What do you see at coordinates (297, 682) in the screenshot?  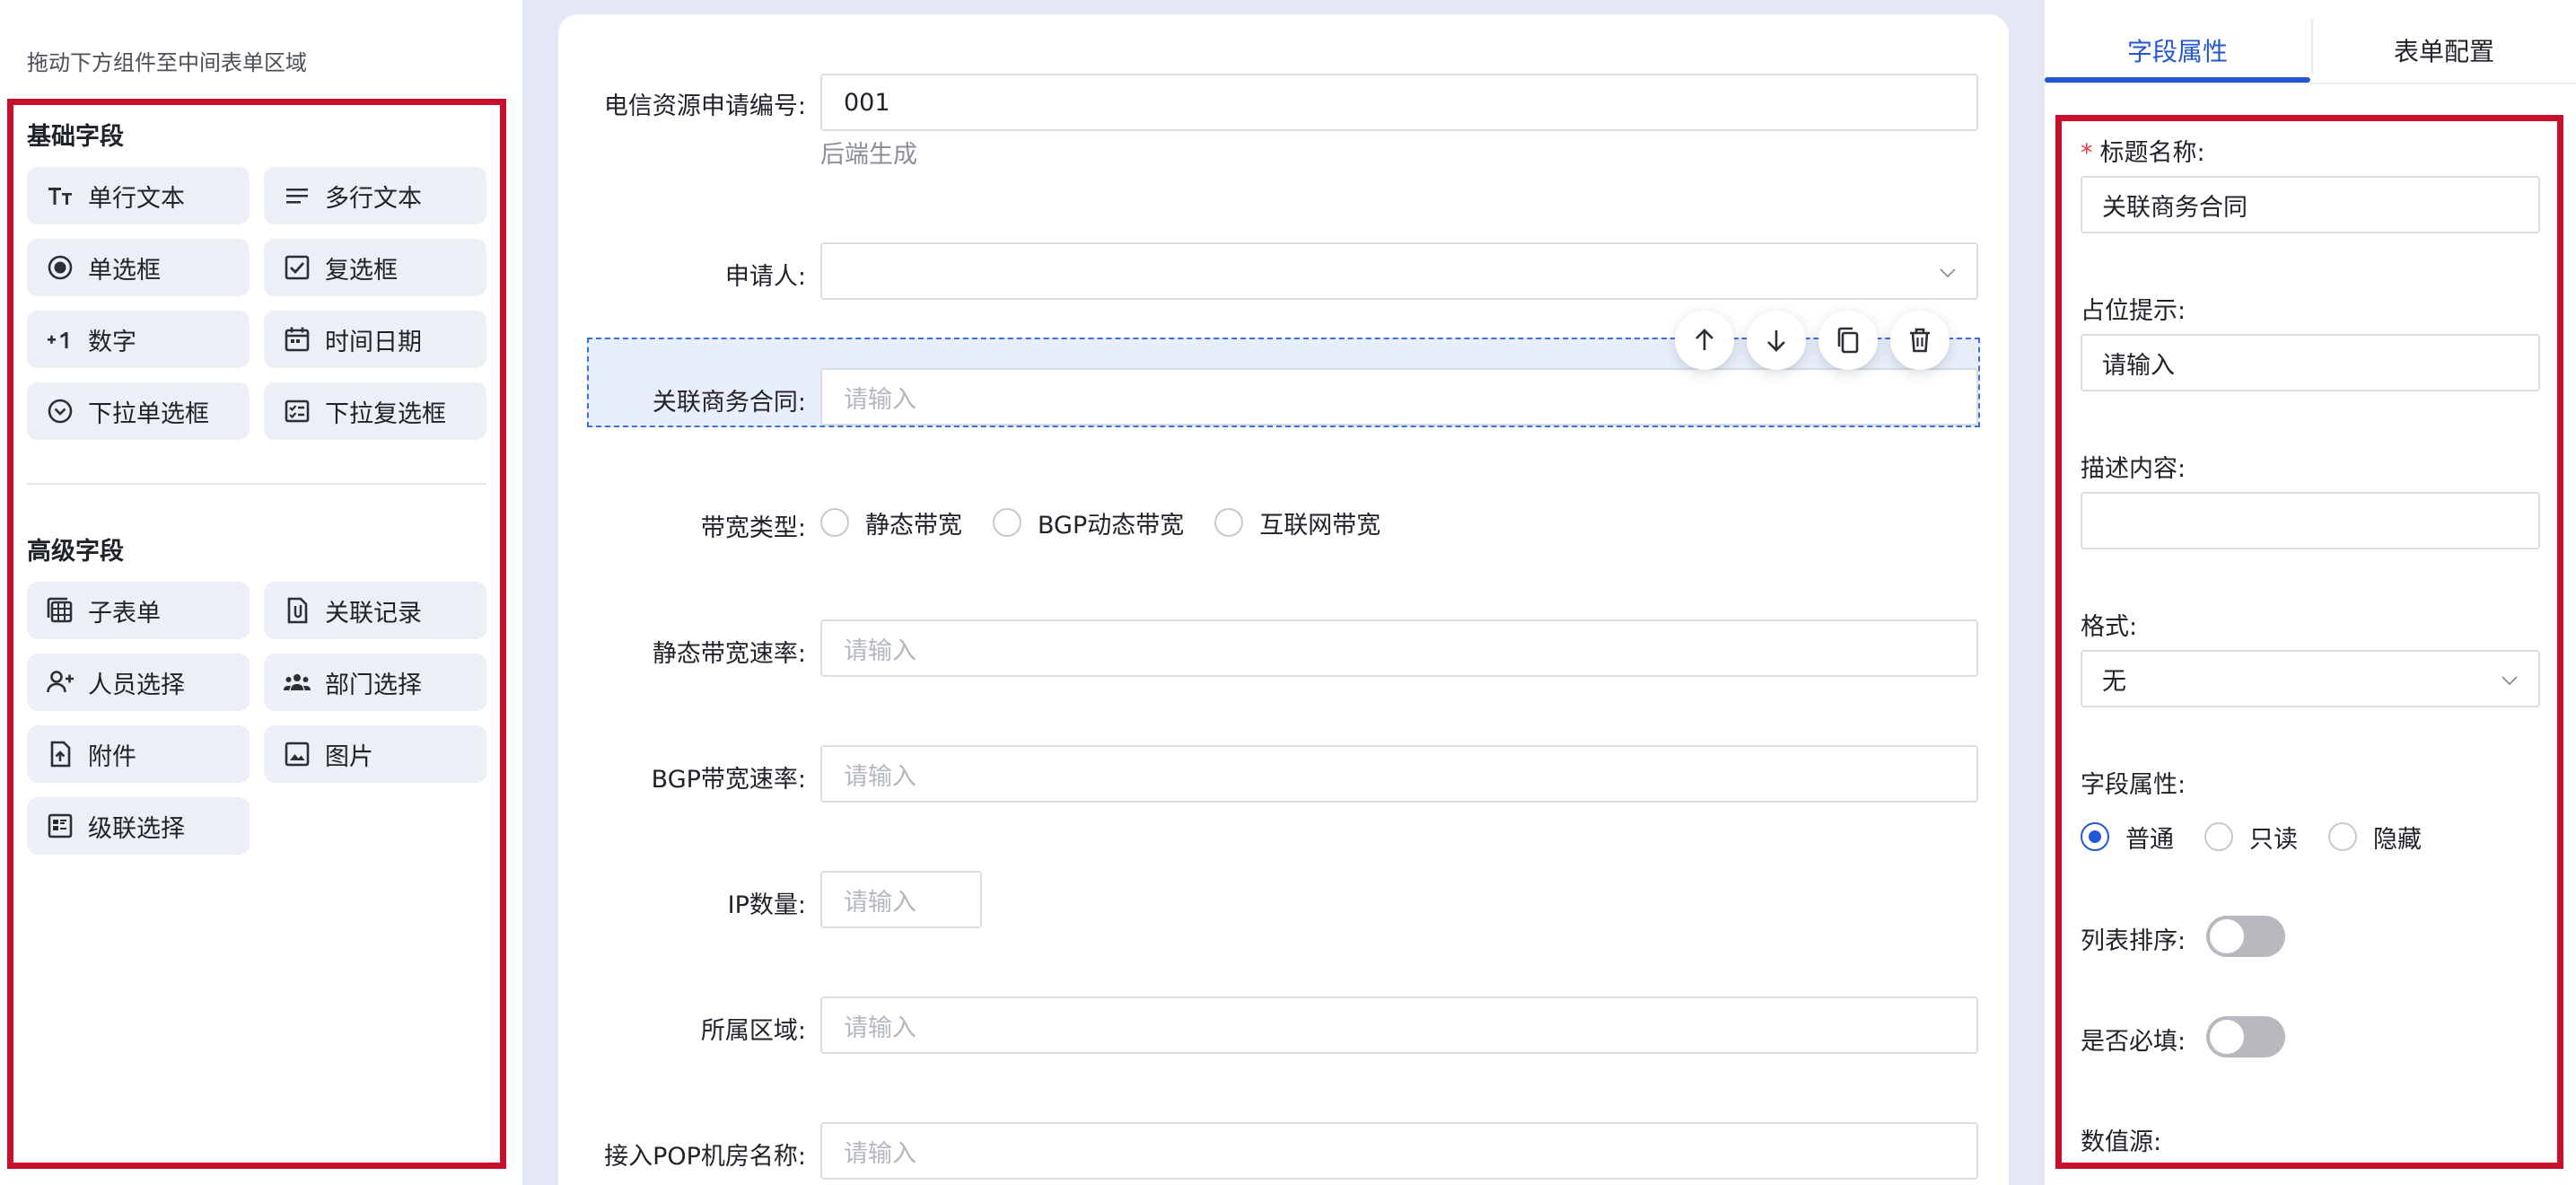 I see `group-icon` at bounding box center [297, 682].